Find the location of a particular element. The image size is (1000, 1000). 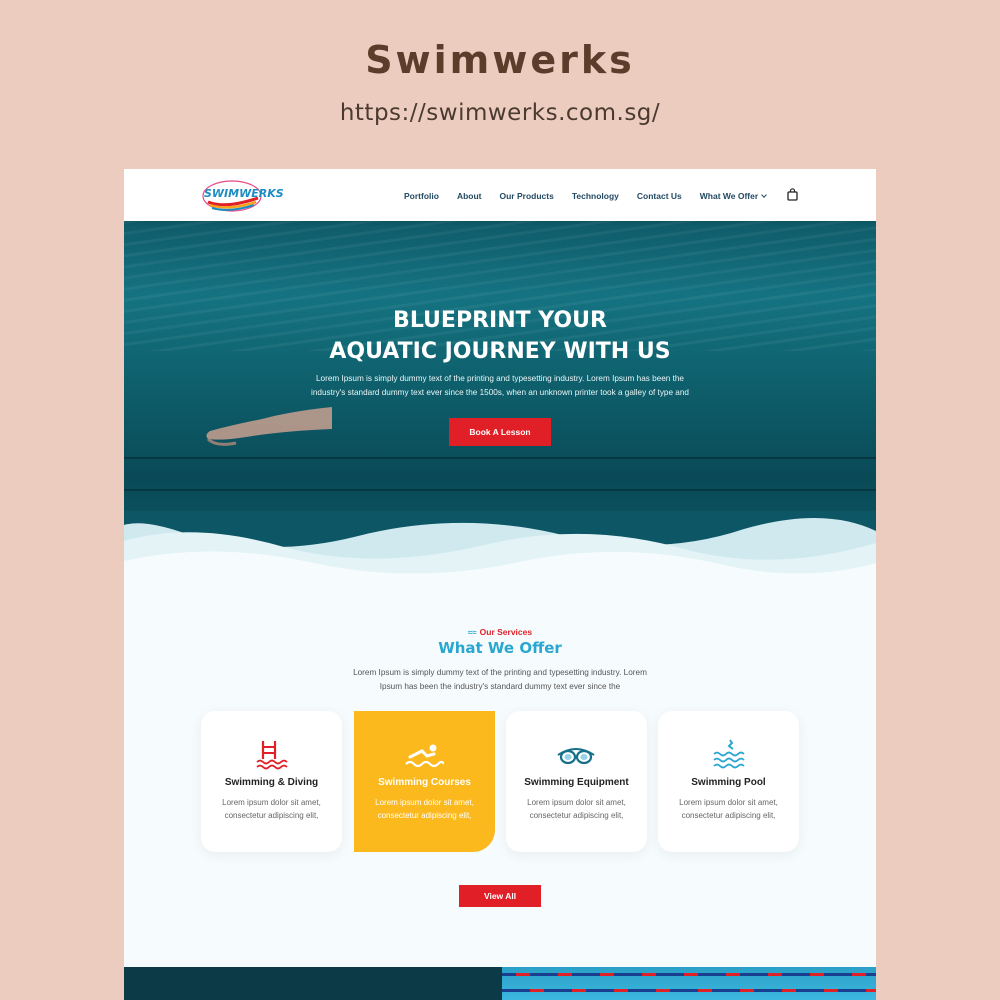

showcase-title: Swimwerks is located at coordinates (500, 60).